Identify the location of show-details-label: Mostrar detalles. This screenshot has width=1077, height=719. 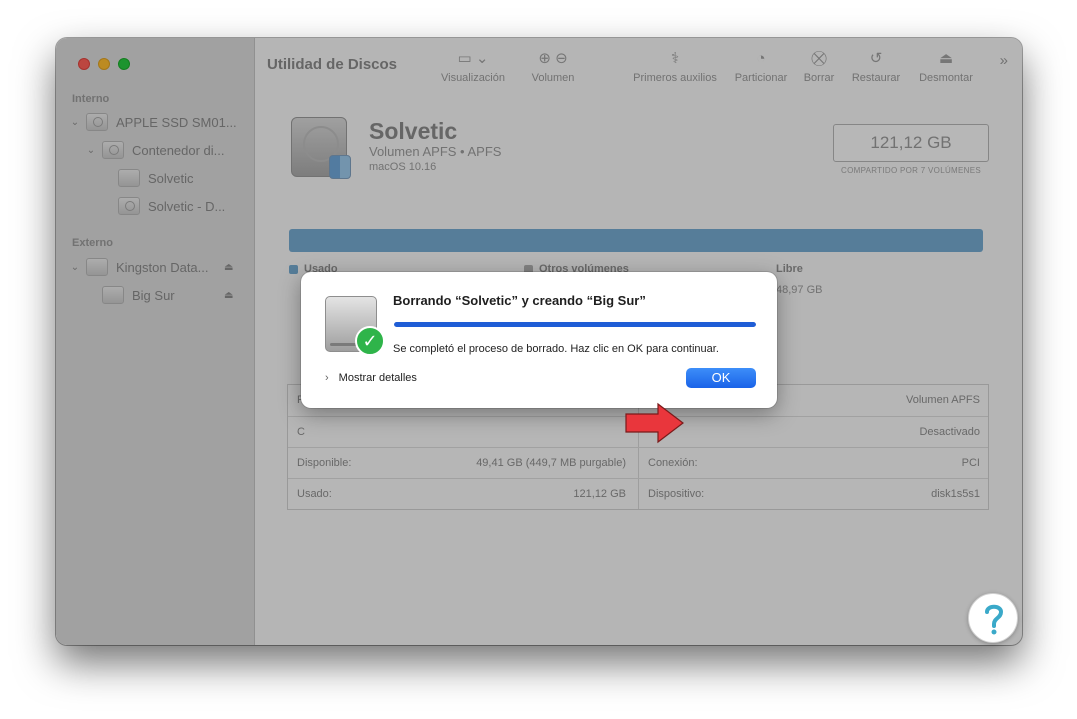
(377, 378).